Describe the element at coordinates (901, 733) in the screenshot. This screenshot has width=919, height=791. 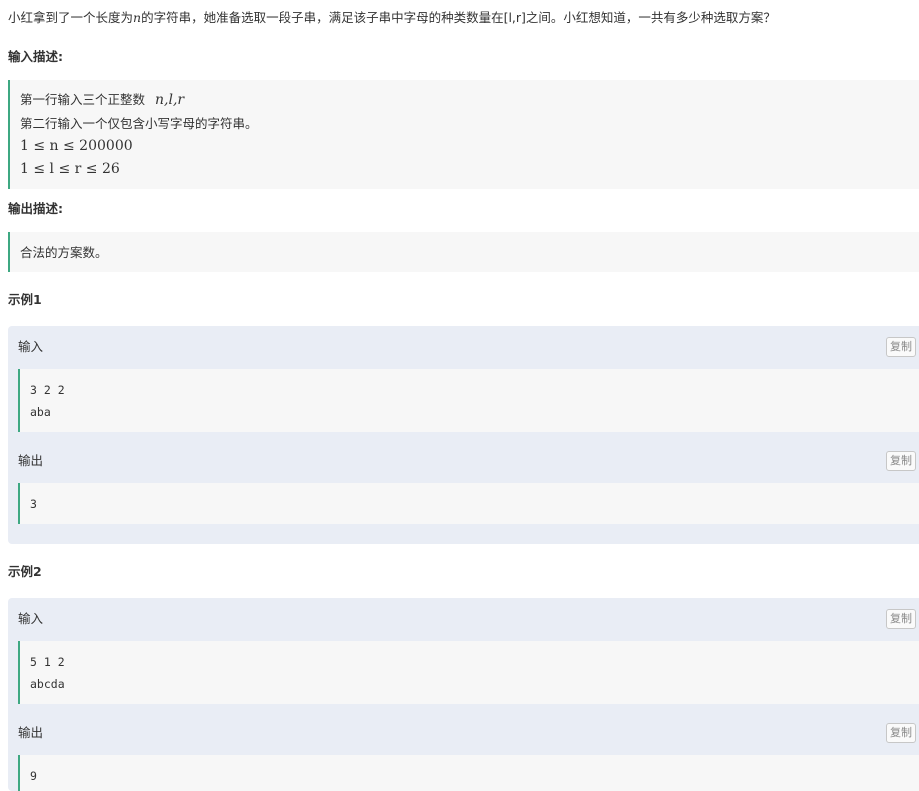
I see `sample-2-output-copy-button: 复制` at that location.